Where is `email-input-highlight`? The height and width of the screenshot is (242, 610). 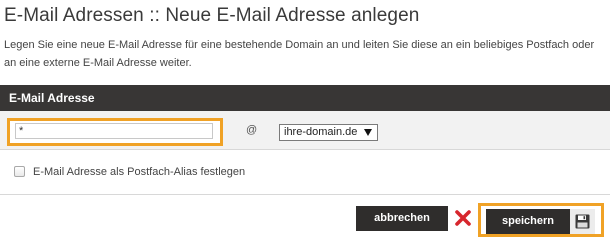 email-input-highlight is located at coordinates (115, 132).